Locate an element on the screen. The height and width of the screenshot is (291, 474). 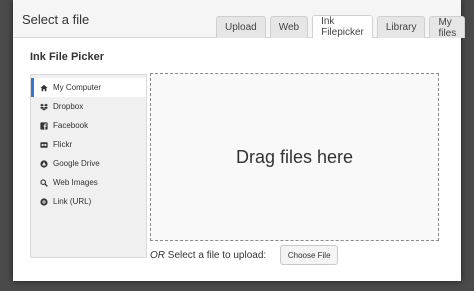
sidebar-item-label: Link (URL) is located at coordinates (72, 201).